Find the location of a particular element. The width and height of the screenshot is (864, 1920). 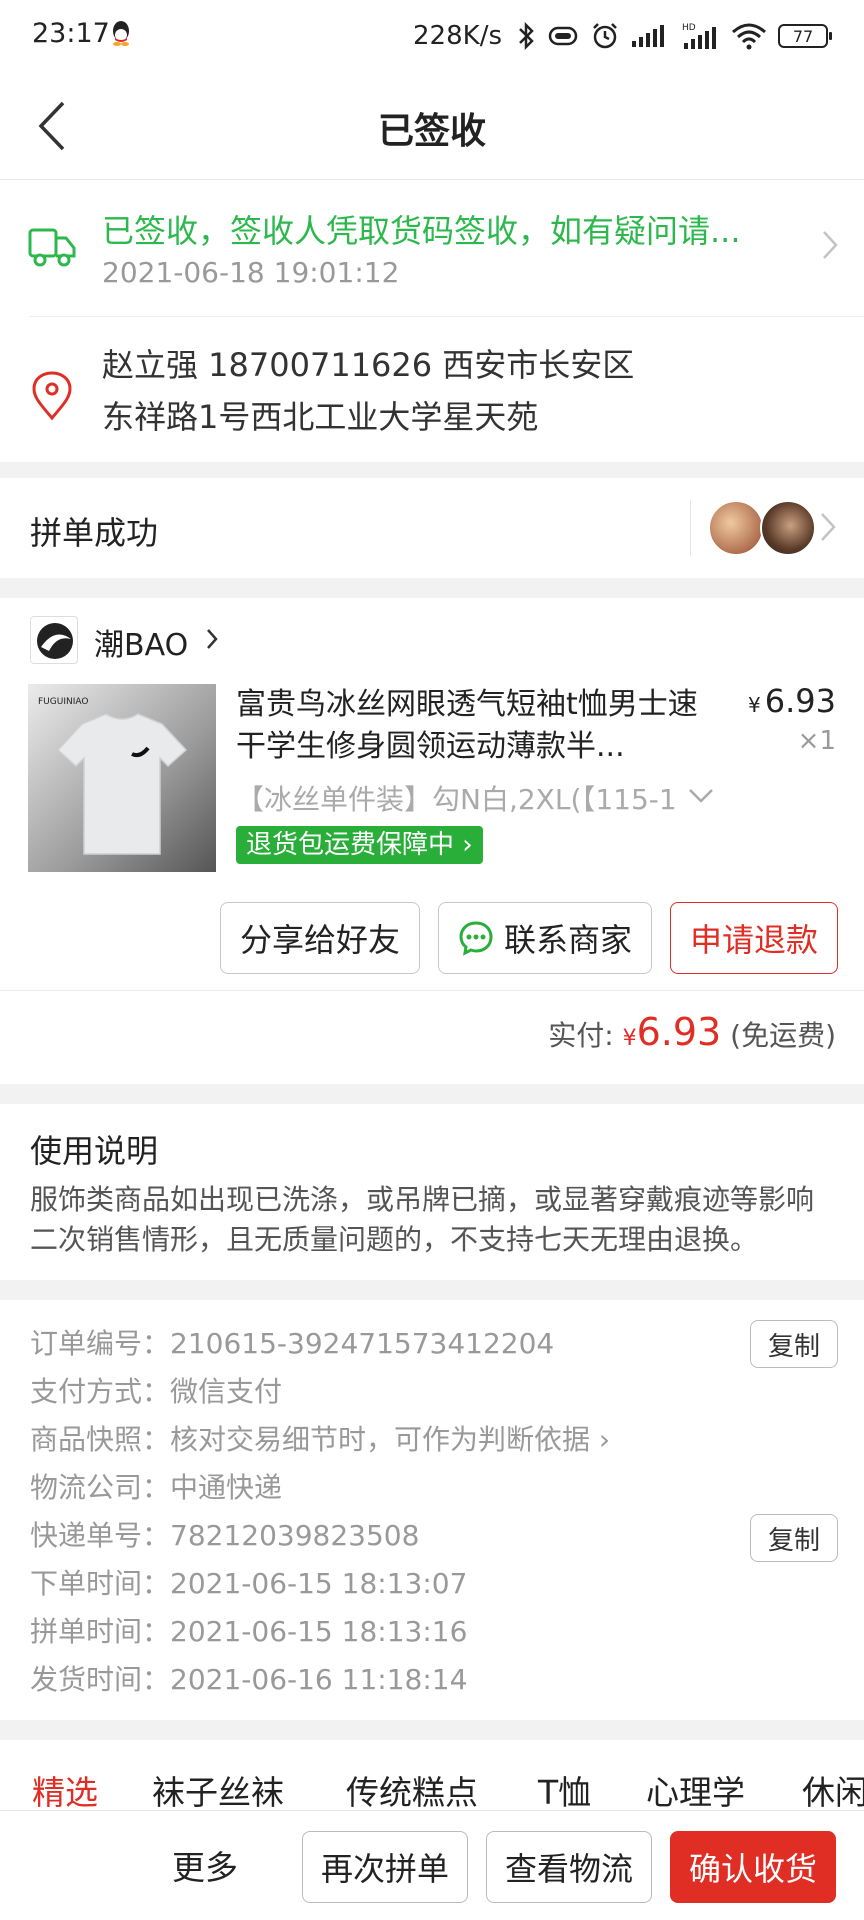

svg-text: FUGUINIAO is located at coordinates (63, 702).